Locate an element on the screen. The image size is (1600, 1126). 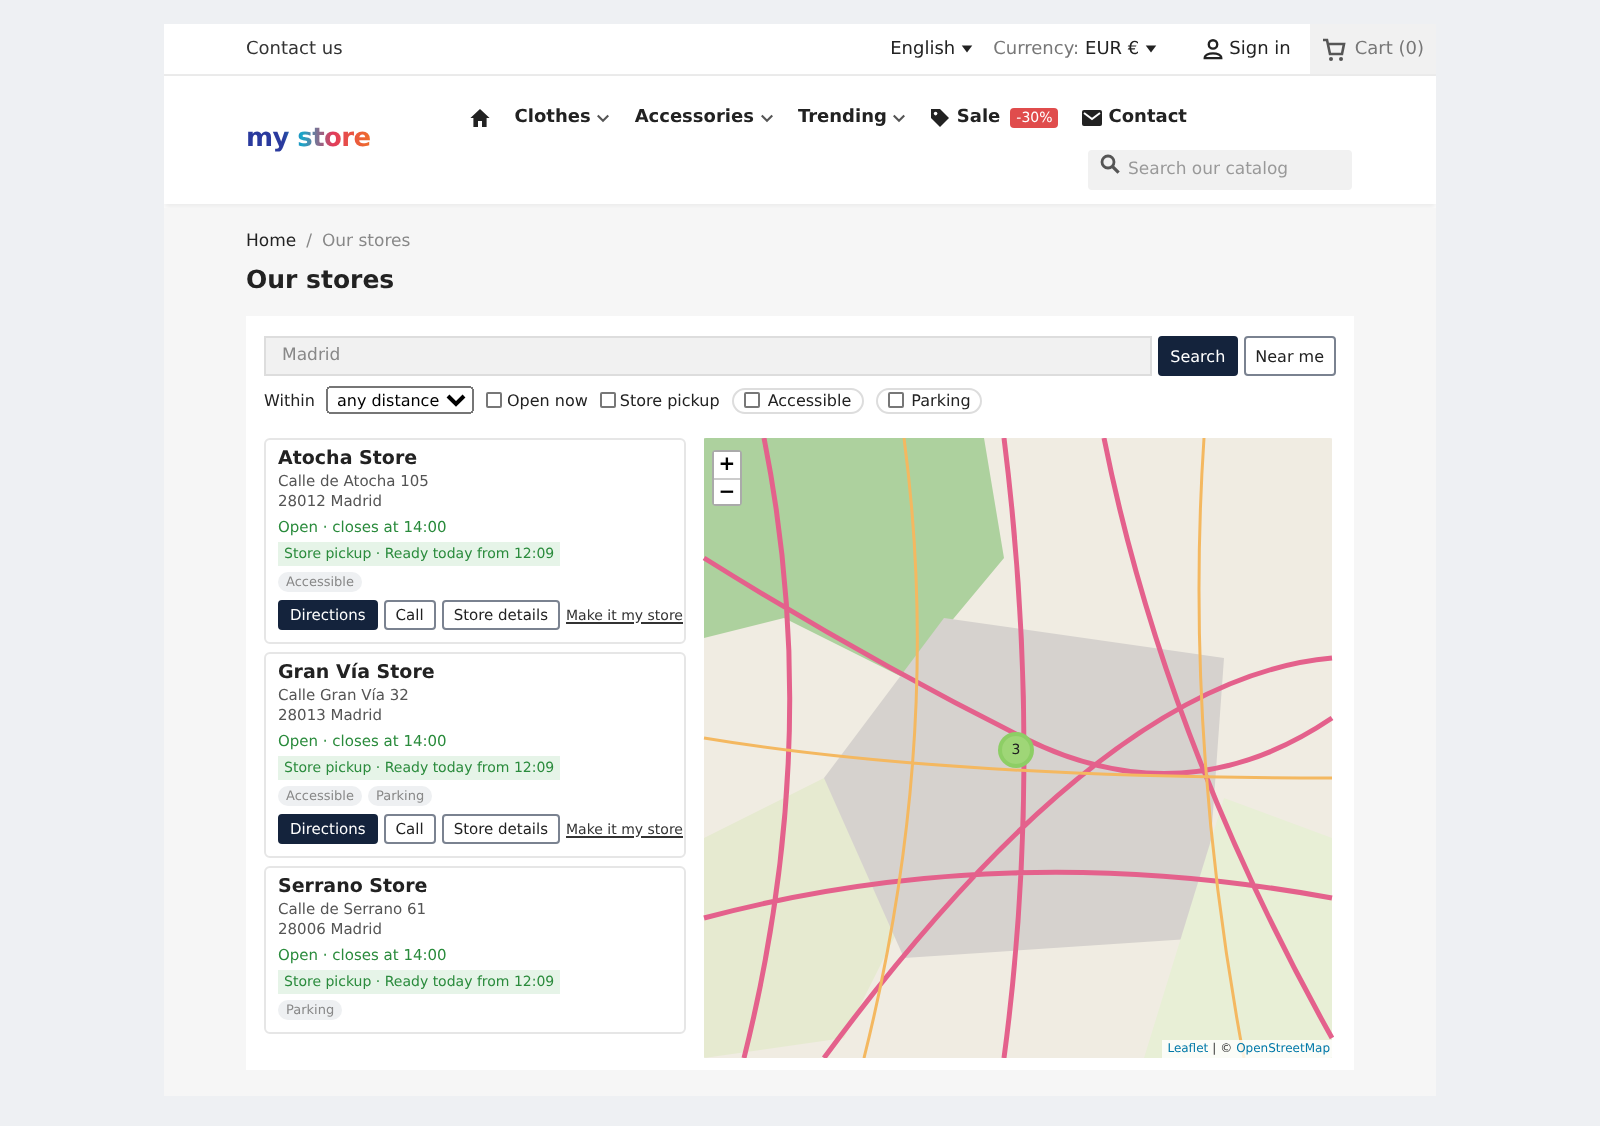
cart-button: Cart (0) is located at coordinates (1373, 49).